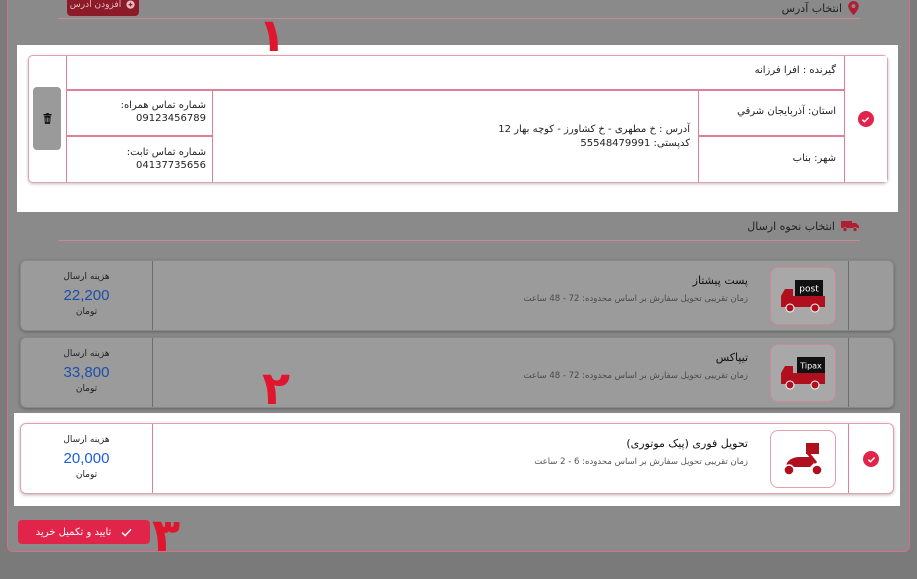  Describe the element at coordinates (130, 4) in the screenshot. I see `add-location-icon` at that location.